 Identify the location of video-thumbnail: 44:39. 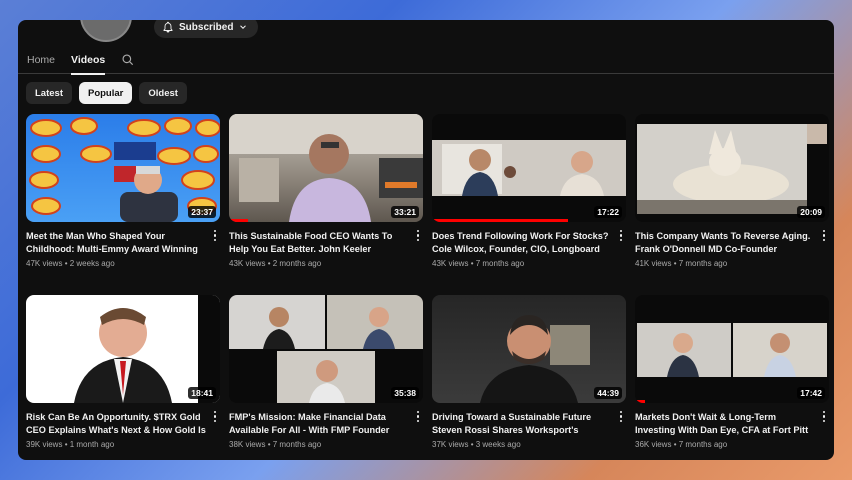
(529, 349).